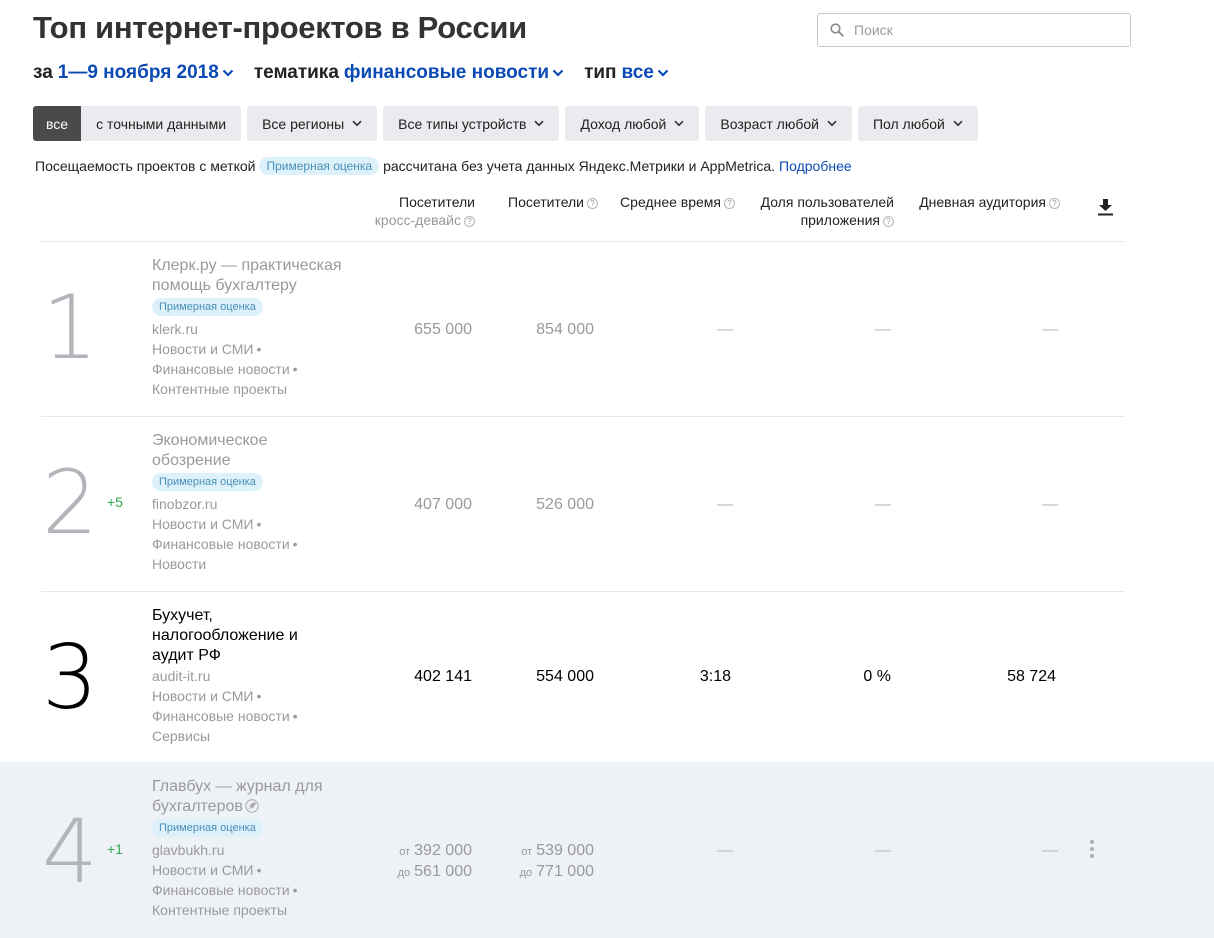 This screenshot has height=938, width=1214. I want to click on search-input, so click(974, 30).